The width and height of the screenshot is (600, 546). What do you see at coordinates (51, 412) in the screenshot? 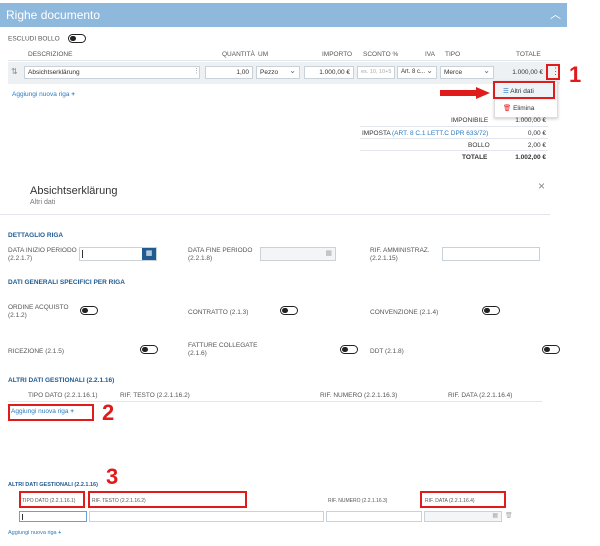
I see `annotation-box-add-row` at bounding box center [51, 412].